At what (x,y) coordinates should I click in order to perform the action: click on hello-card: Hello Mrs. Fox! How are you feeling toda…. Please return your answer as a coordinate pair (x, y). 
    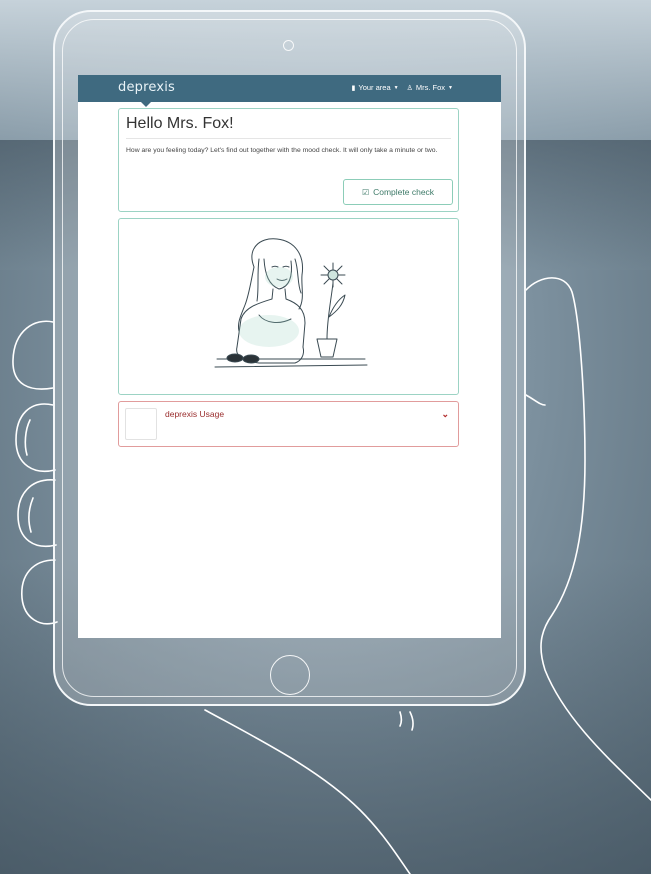
    Looking at the image, I should click on (288, 160).